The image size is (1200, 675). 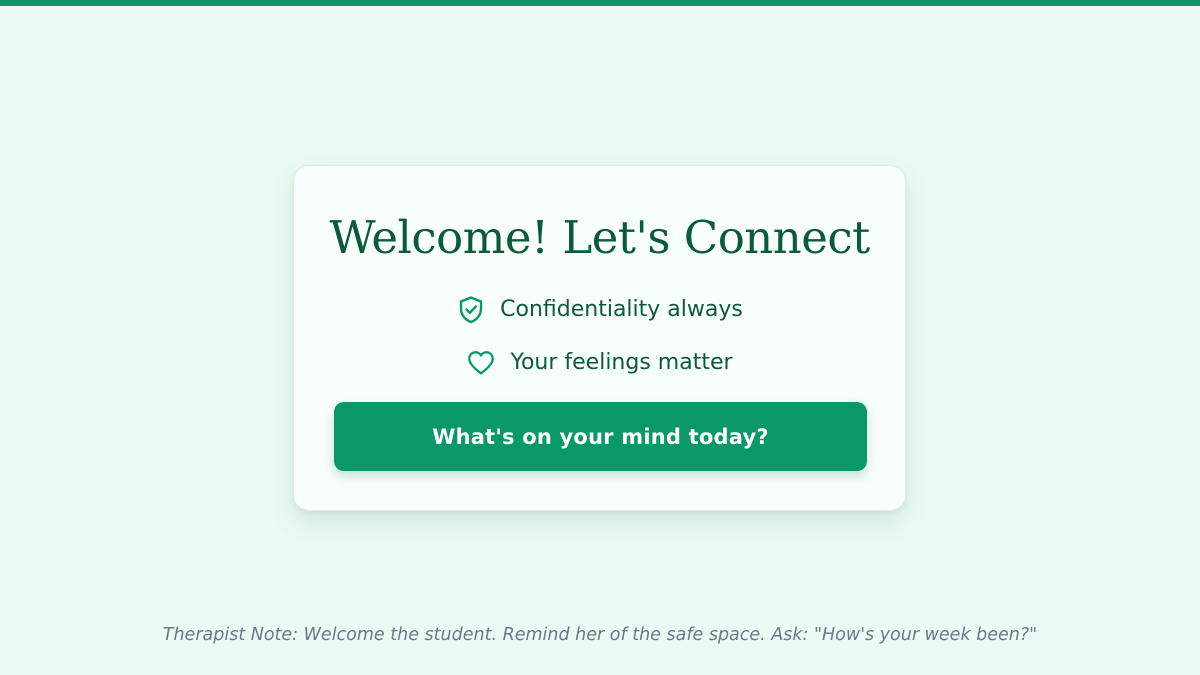 I want to click on feature-feelings: Your feelings matter, so click(x=599, y=363).